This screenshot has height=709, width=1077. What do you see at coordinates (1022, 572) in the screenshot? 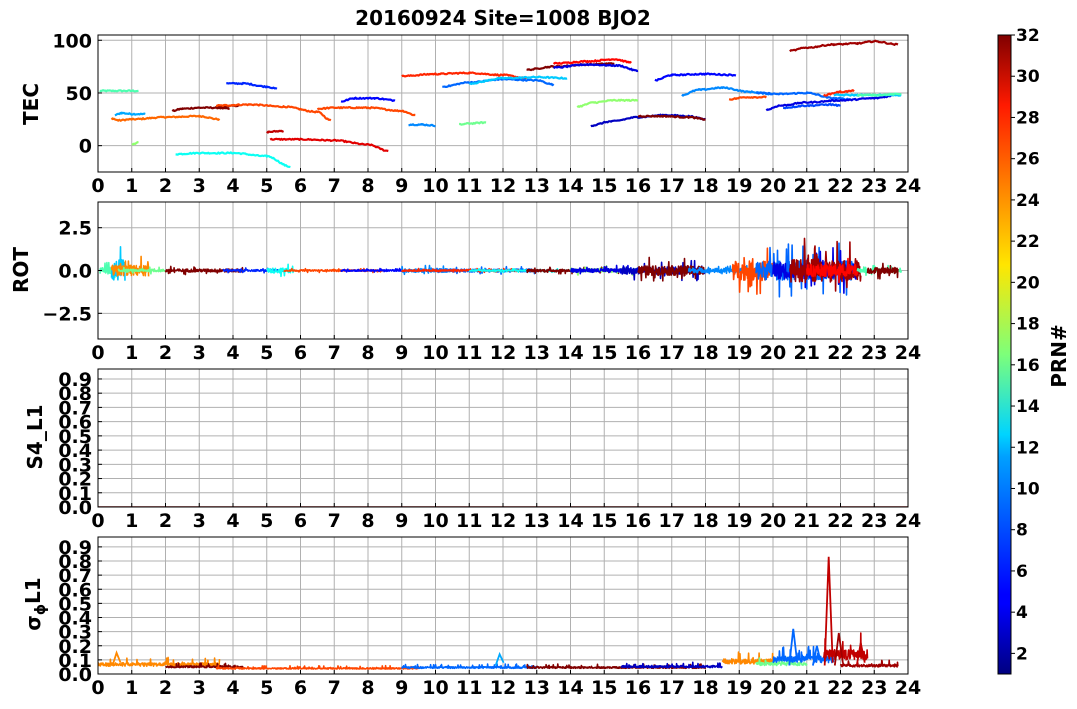
I see `colorbar-tick-label: 6` at bounding box center [1022, 572].